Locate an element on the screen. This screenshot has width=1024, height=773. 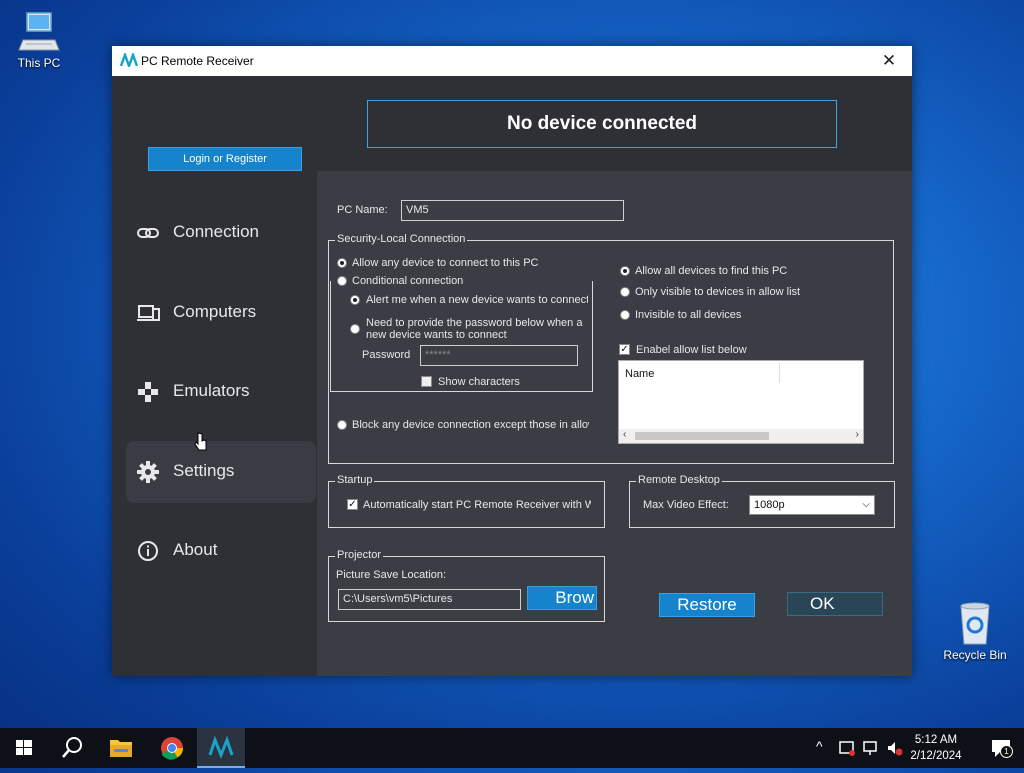
login-register-button: Login or Register is located at coordinates (225, 159).